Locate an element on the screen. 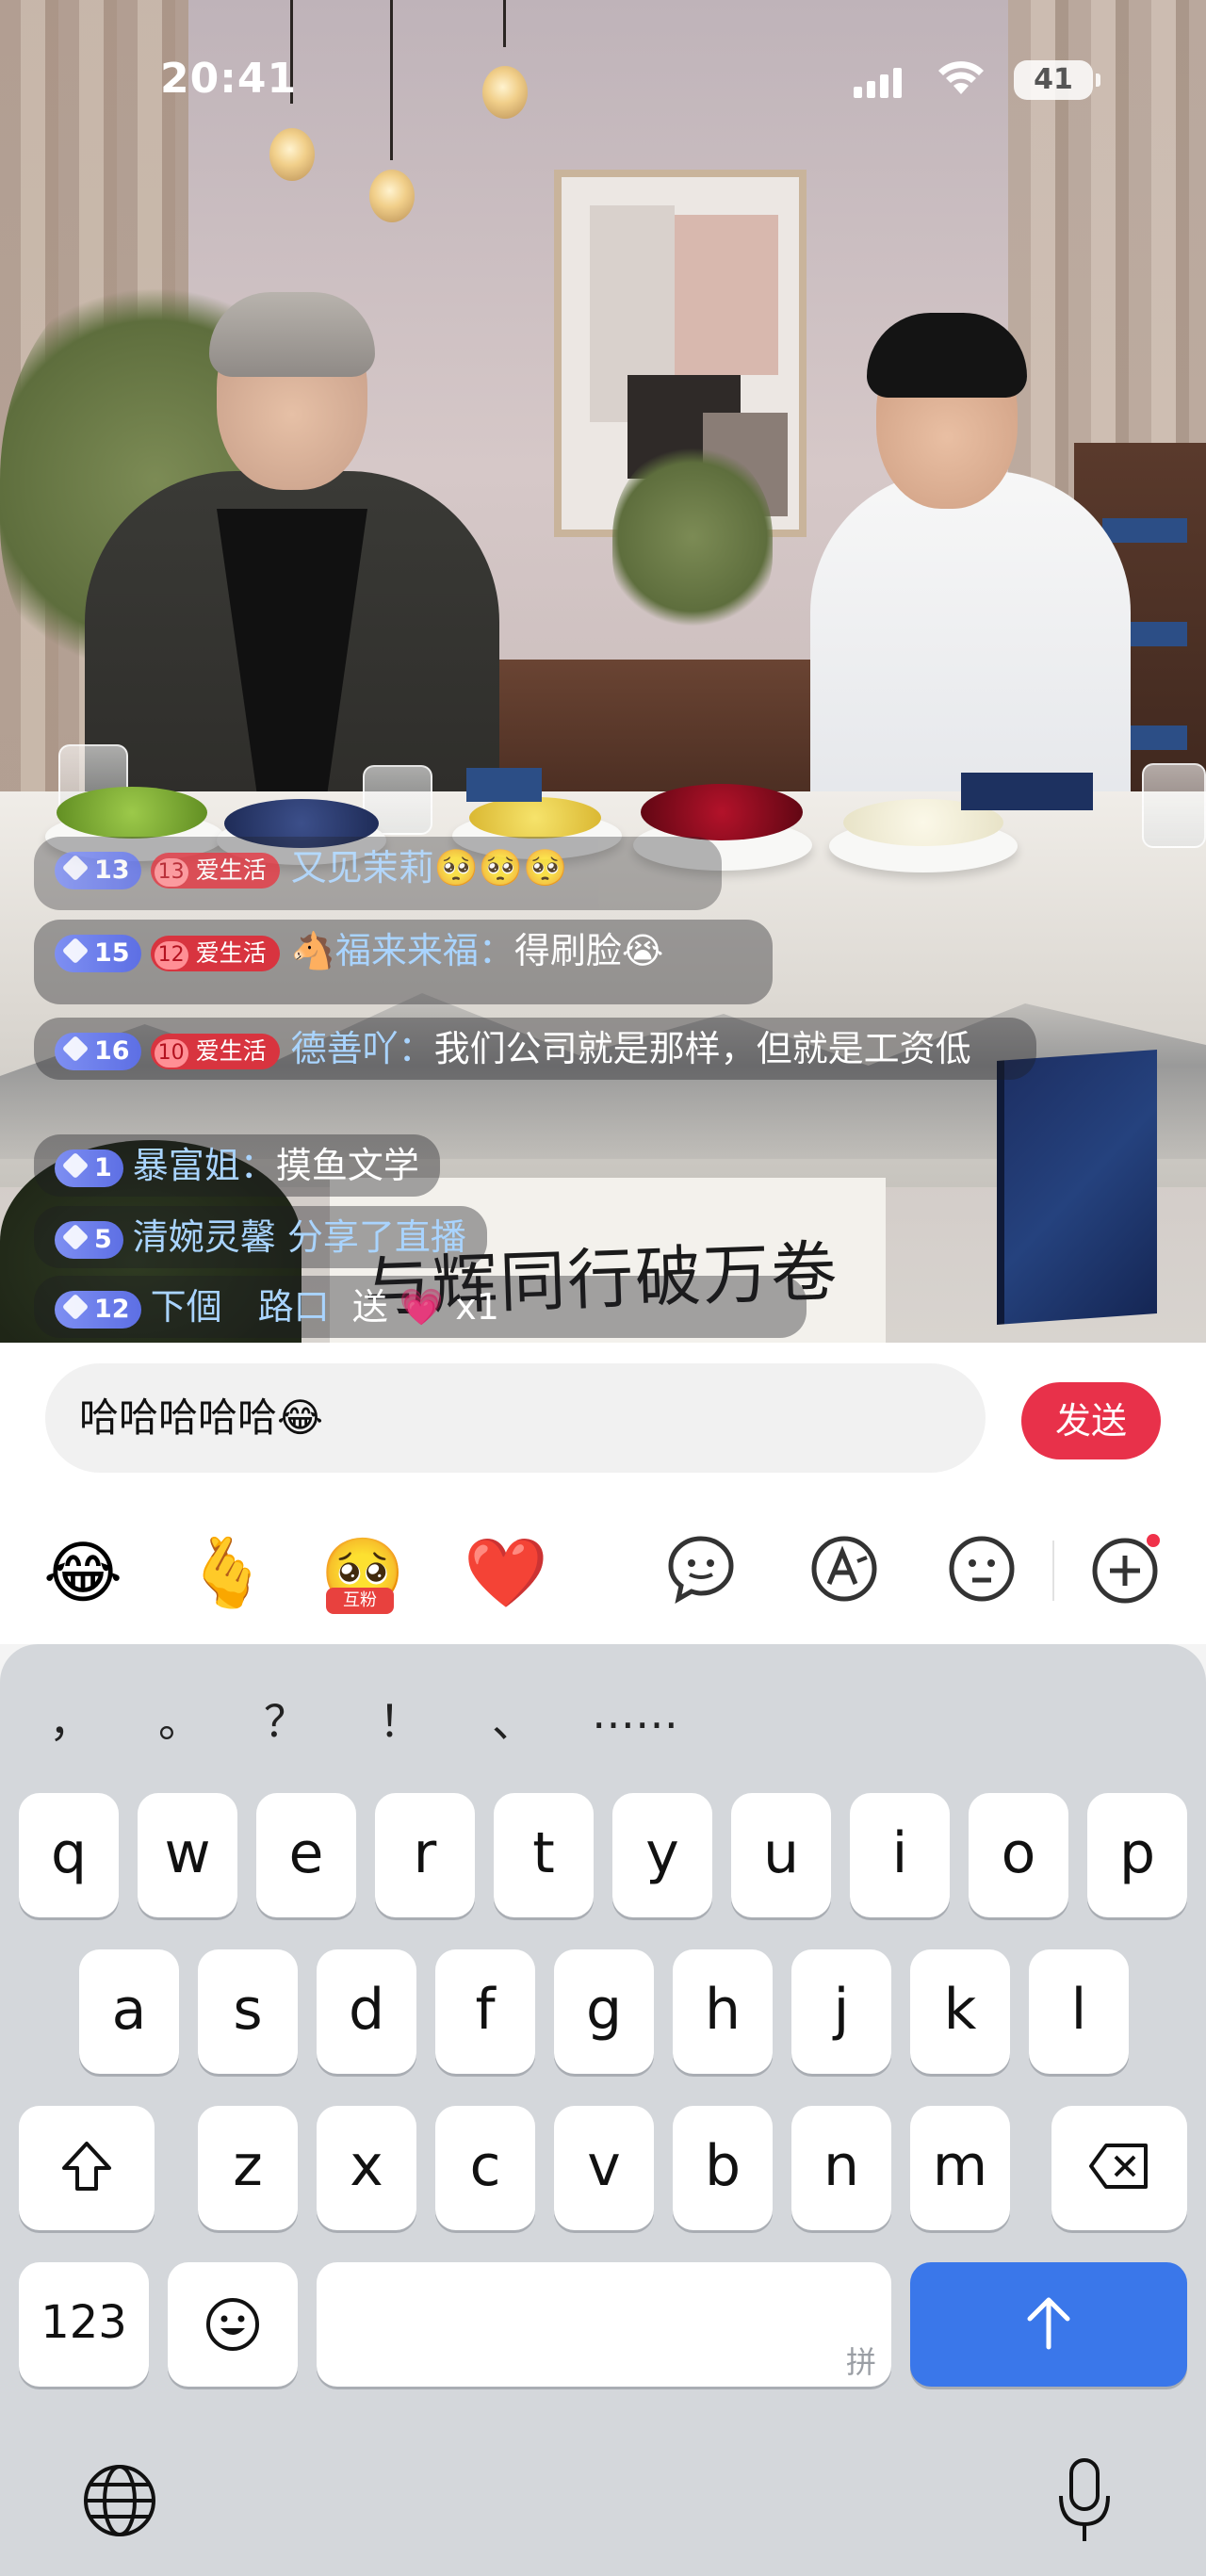 This screenshot has height=2576, width=1206. comment-item: 15 12 爱生活 🐴福来来福：得刷脸😭 is located at coordinates (403, 962).